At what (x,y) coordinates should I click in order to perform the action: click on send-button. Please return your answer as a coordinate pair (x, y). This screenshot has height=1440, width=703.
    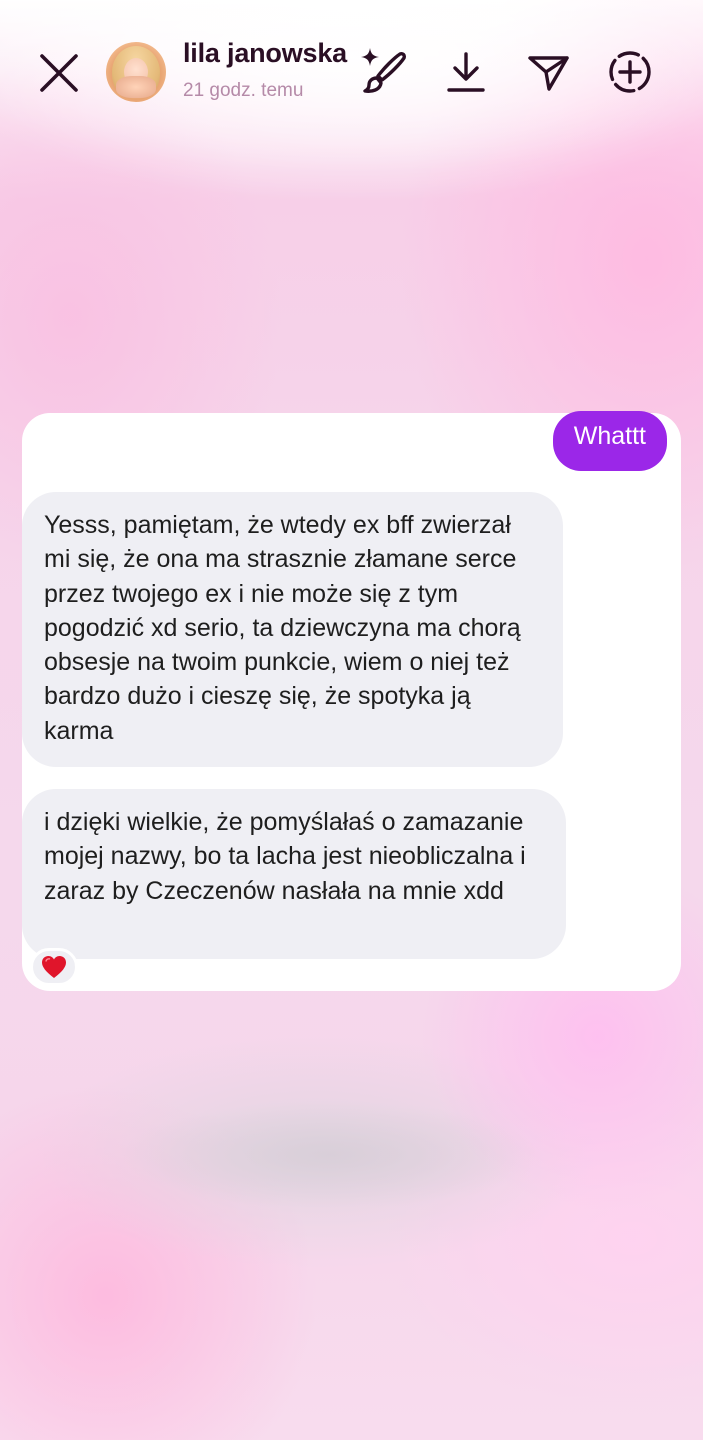
    Looking at the image, I should click on (548, 72).